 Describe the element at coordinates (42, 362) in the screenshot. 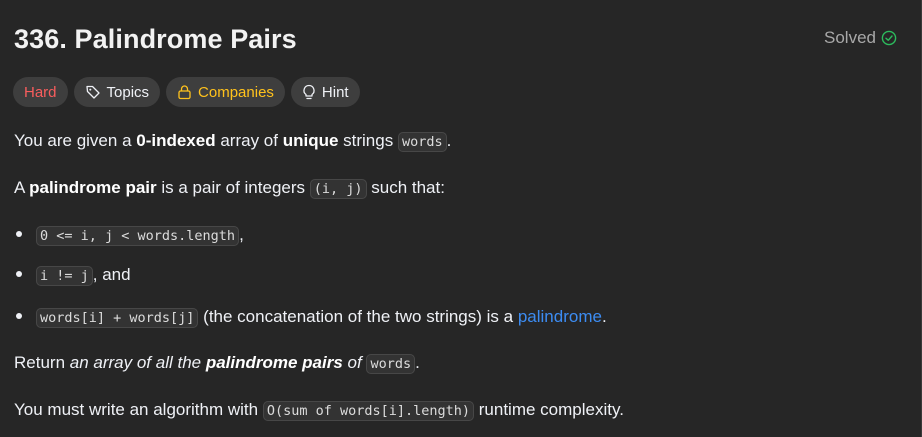

I see `text: Return` at that location.